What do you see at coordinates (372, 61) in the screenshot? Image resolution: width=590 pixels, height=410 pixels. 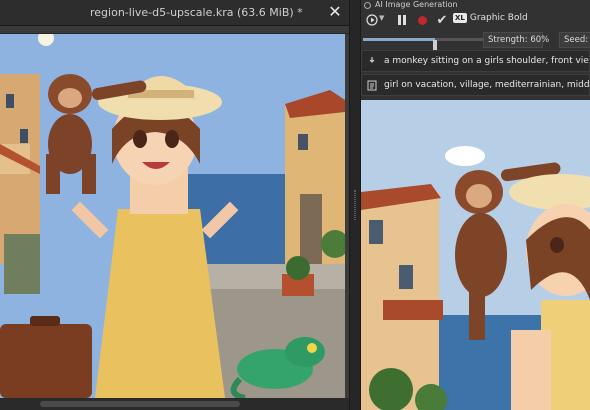 I see `region-icon` at bounding box center [372, 61].